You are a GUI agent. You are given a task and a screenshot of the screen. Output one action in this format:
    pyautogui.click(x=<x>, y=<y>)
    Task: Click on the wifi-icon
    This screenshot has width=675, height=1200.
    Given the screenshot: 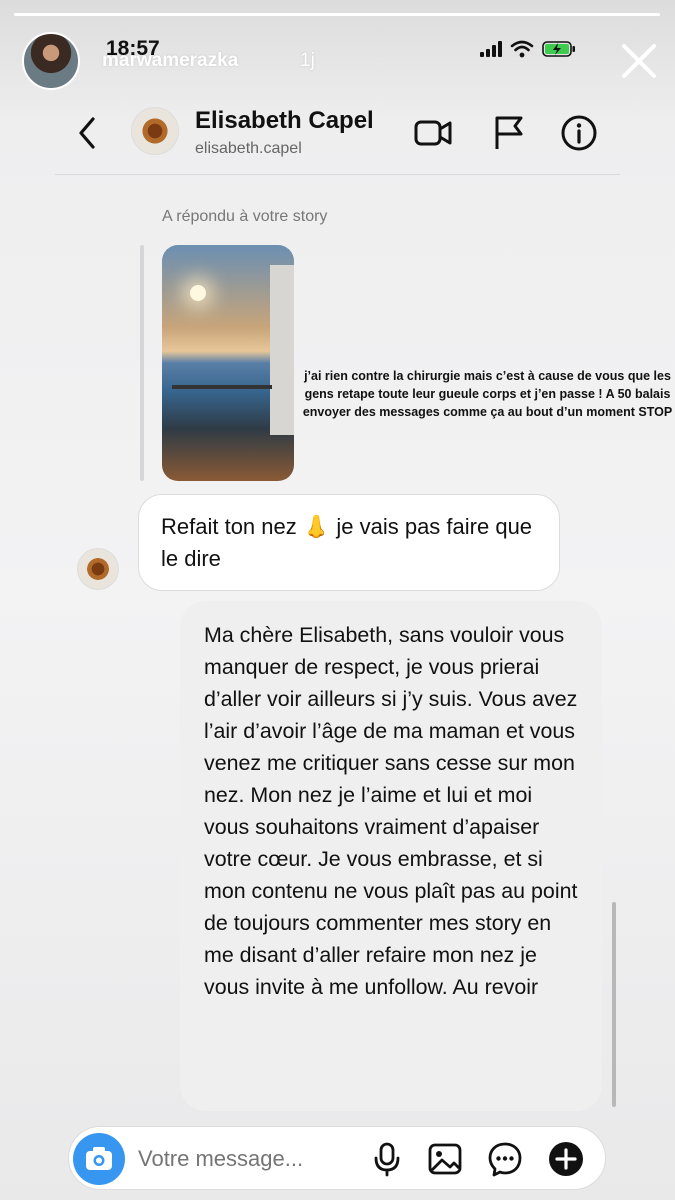 What is the action you would take?
    pyautogui.click(x=522, y=49)
    